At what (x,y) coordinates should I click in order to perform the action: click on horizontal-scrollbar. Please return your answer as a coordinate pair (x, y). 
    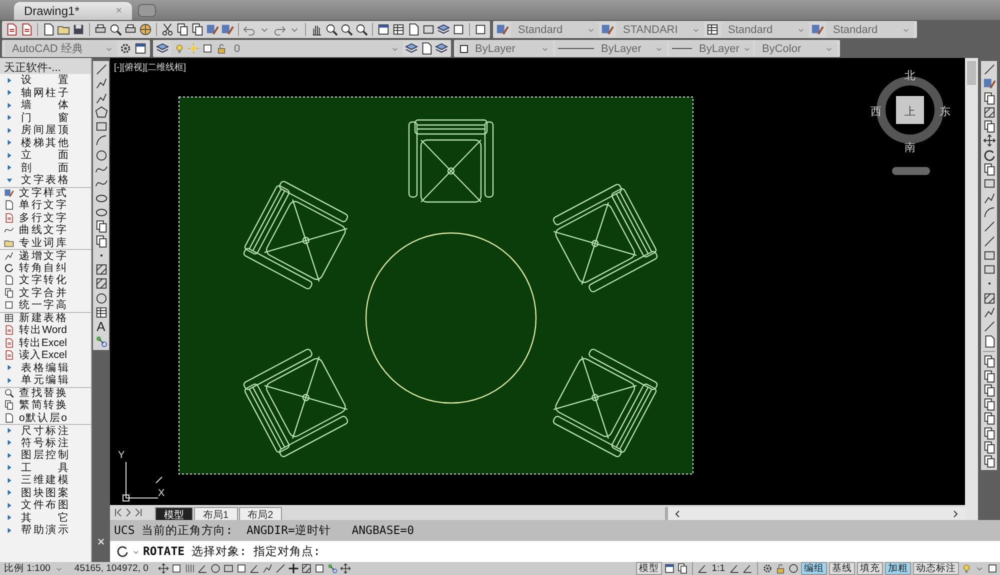
    Looking at the image, I should click on (815, 513).